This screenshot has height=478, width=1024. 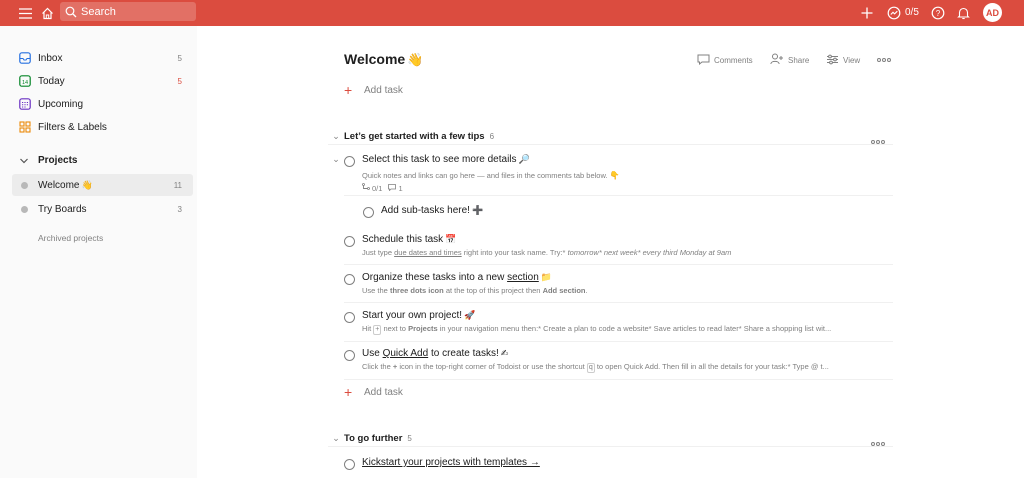 What do you see at coordinates (992, 12) in the screenshot?
I see `avatar: AD` at bounding box center [992, 12].